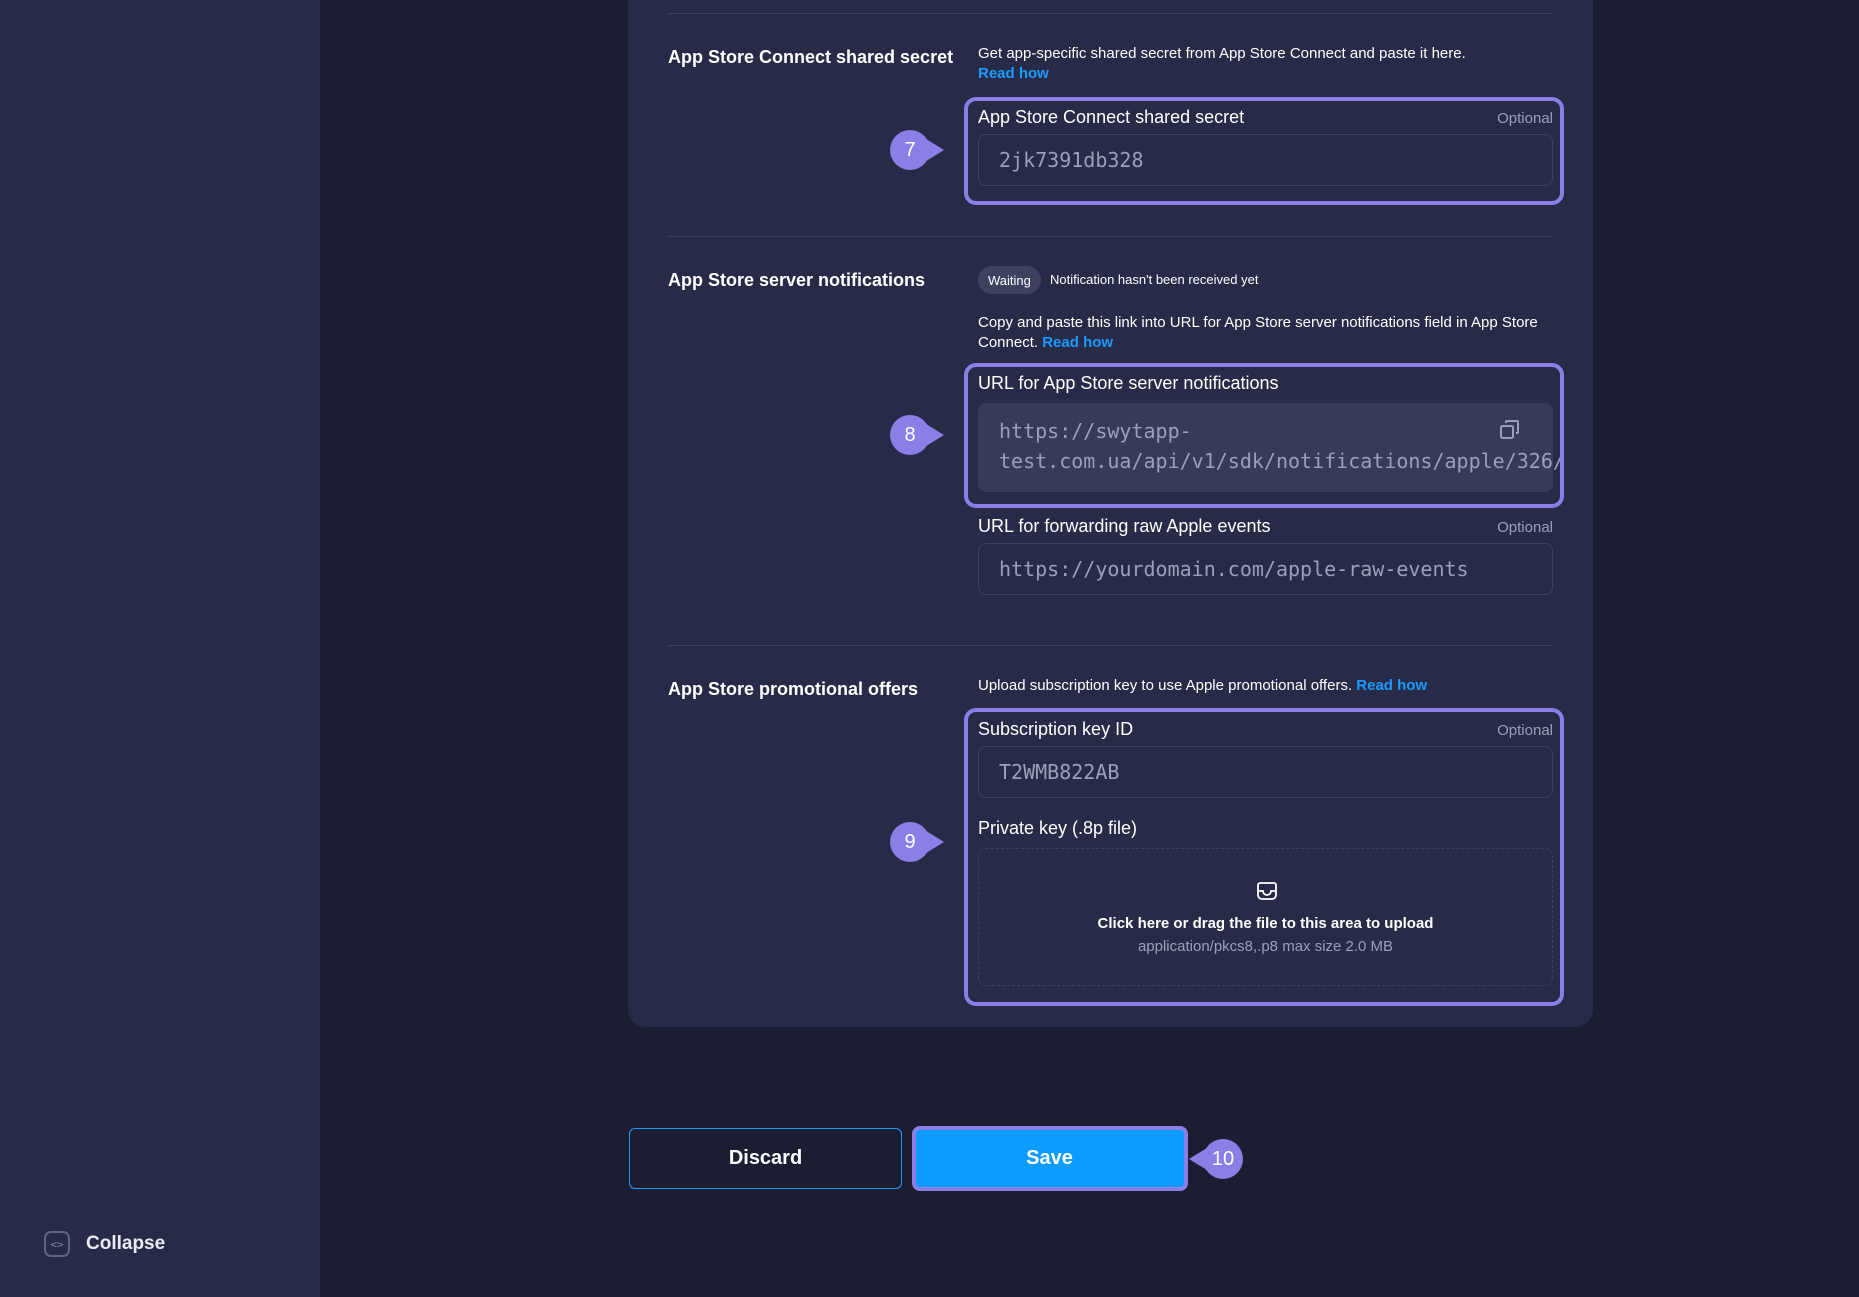 This screenshot has height=1297, width=1859. I want to click on collapse-label: Collapse, so click(126, 1243).